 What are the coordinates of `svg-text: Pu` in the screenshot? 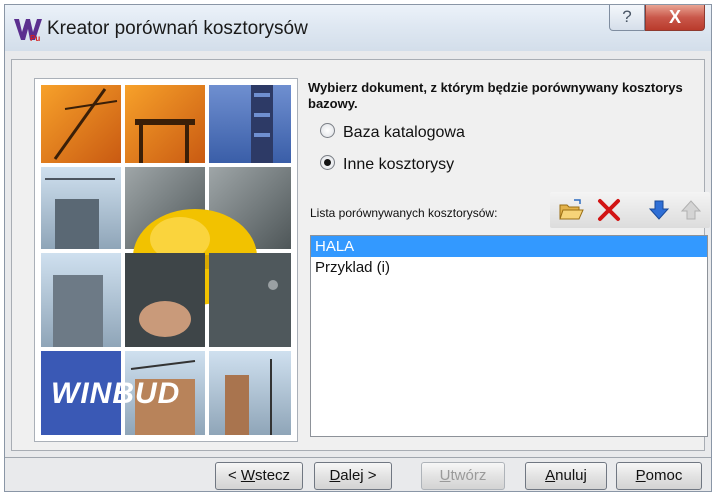 It's located at (35, 38).